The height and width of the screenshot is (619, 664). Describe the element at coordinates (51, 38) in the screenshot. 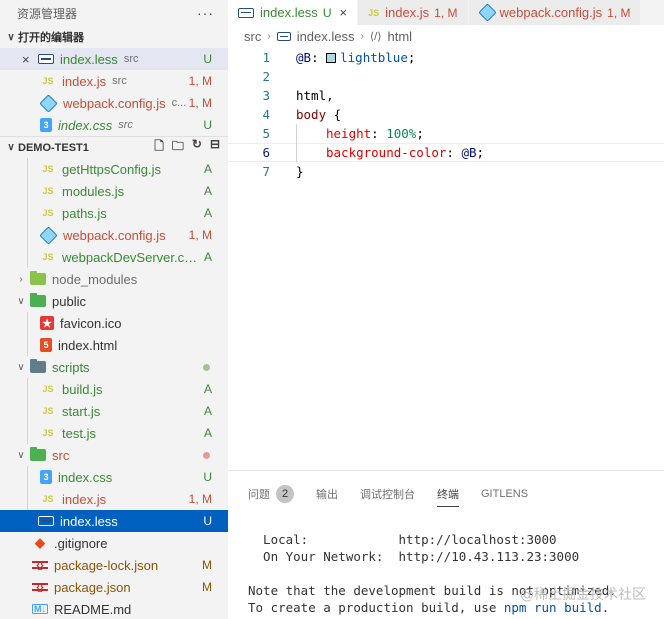

I see `open-editors-title: 打开的编辑器` at that location.